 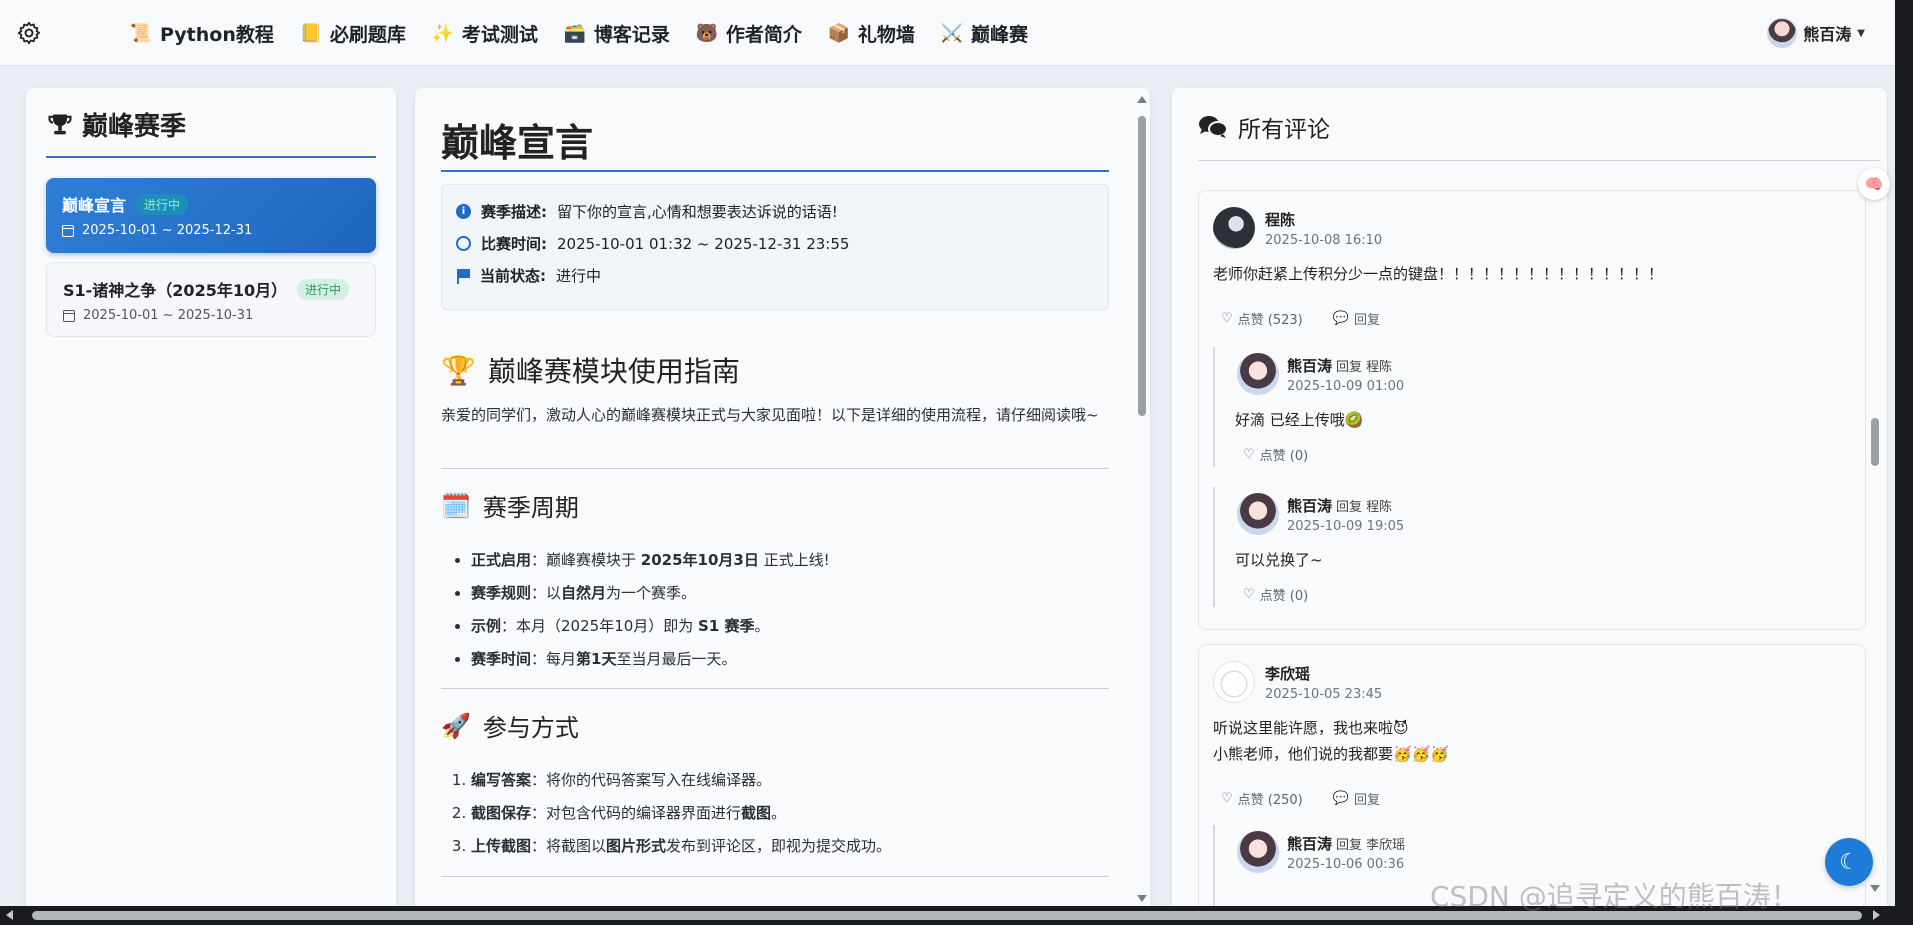 I want to click on watermark: CSDN @追寻定义的熊百涛！, so click(x=1614, y=896).